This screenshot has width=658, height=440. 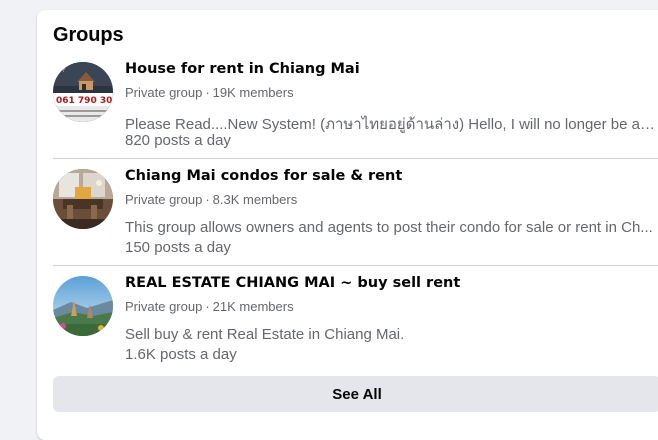 What do you see at coordinates (178, 247) in the screenshot?
I see `group-activity: 150 posts a day` at bounding box center [178, 247].